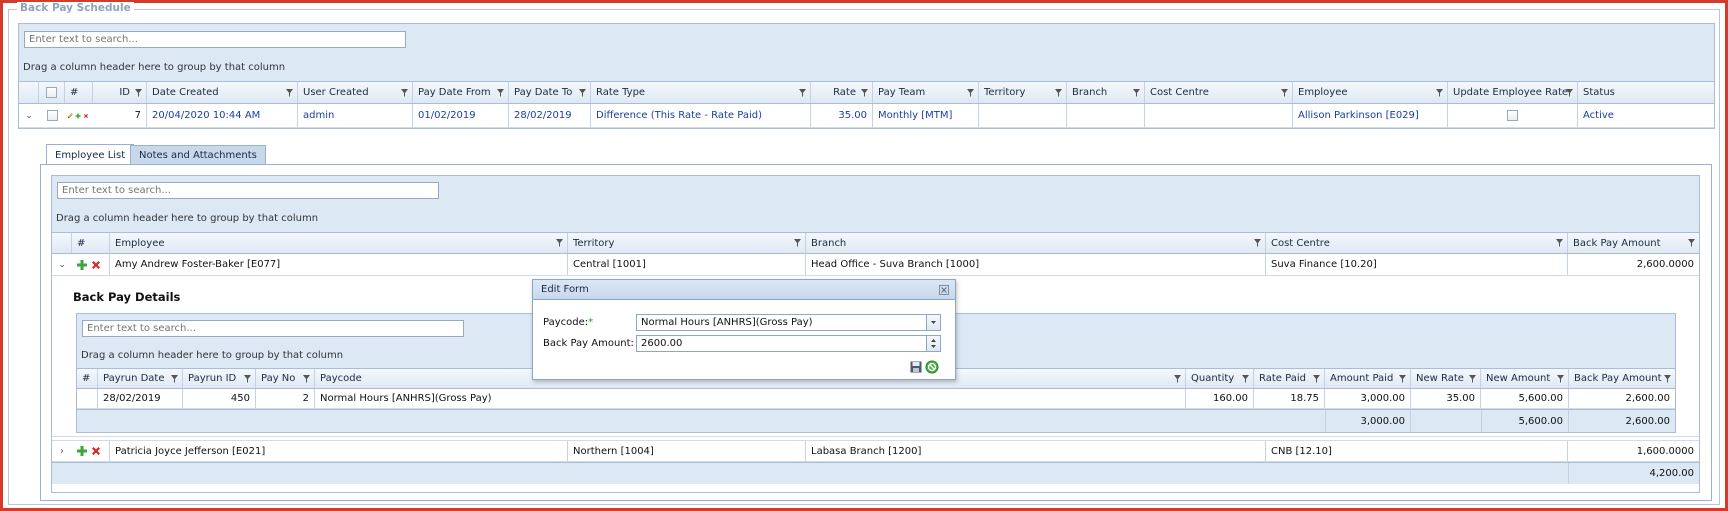  What do you see at coordinates (550, 92) in the screenshot?
I see `col-header-pay-date-to: Pay Date To` at bounding box center [550, 92].